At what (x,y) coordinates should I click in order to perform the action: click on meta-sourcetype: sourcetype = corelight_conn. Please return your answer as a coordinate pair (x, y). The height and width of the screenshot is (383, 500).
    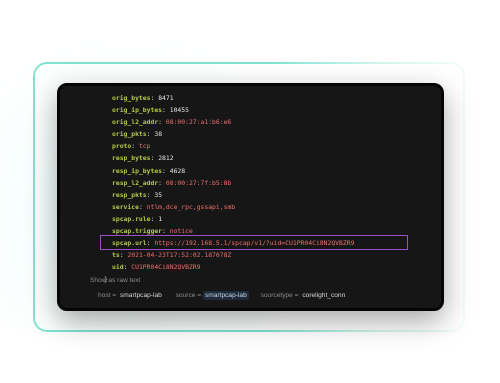
    Looking at the image, I should click on (304, 295).